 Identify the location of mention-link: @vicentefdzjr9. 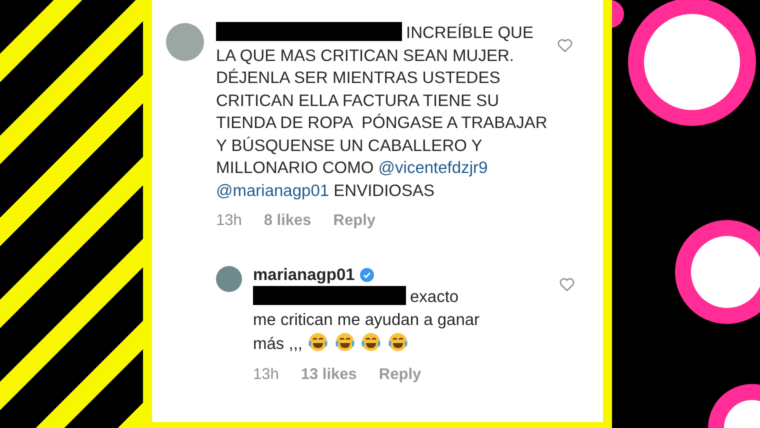
(433, 168).